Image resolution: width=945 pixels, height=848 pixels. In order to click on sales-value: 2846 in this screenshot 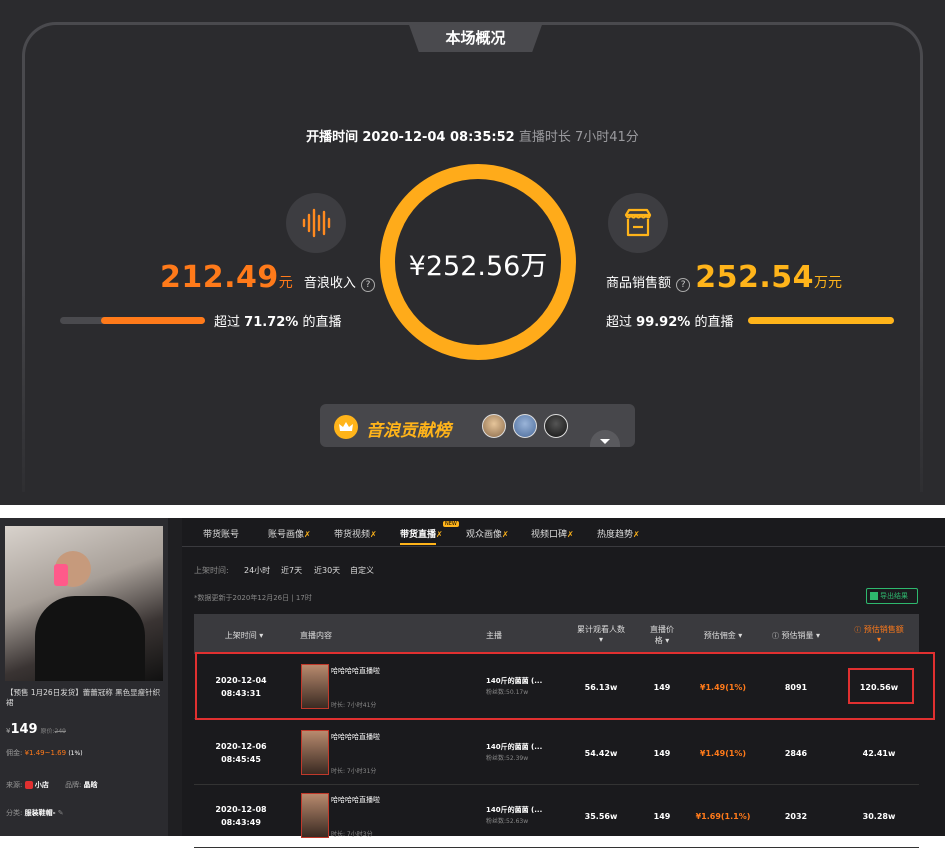, I will do `click(796, 753)`.